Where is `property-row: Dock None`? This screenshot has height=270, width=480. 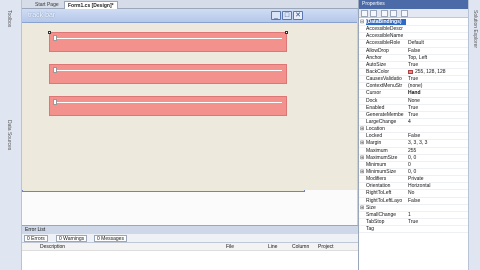 property-row: Dock None is located at coordinates (414, 101).